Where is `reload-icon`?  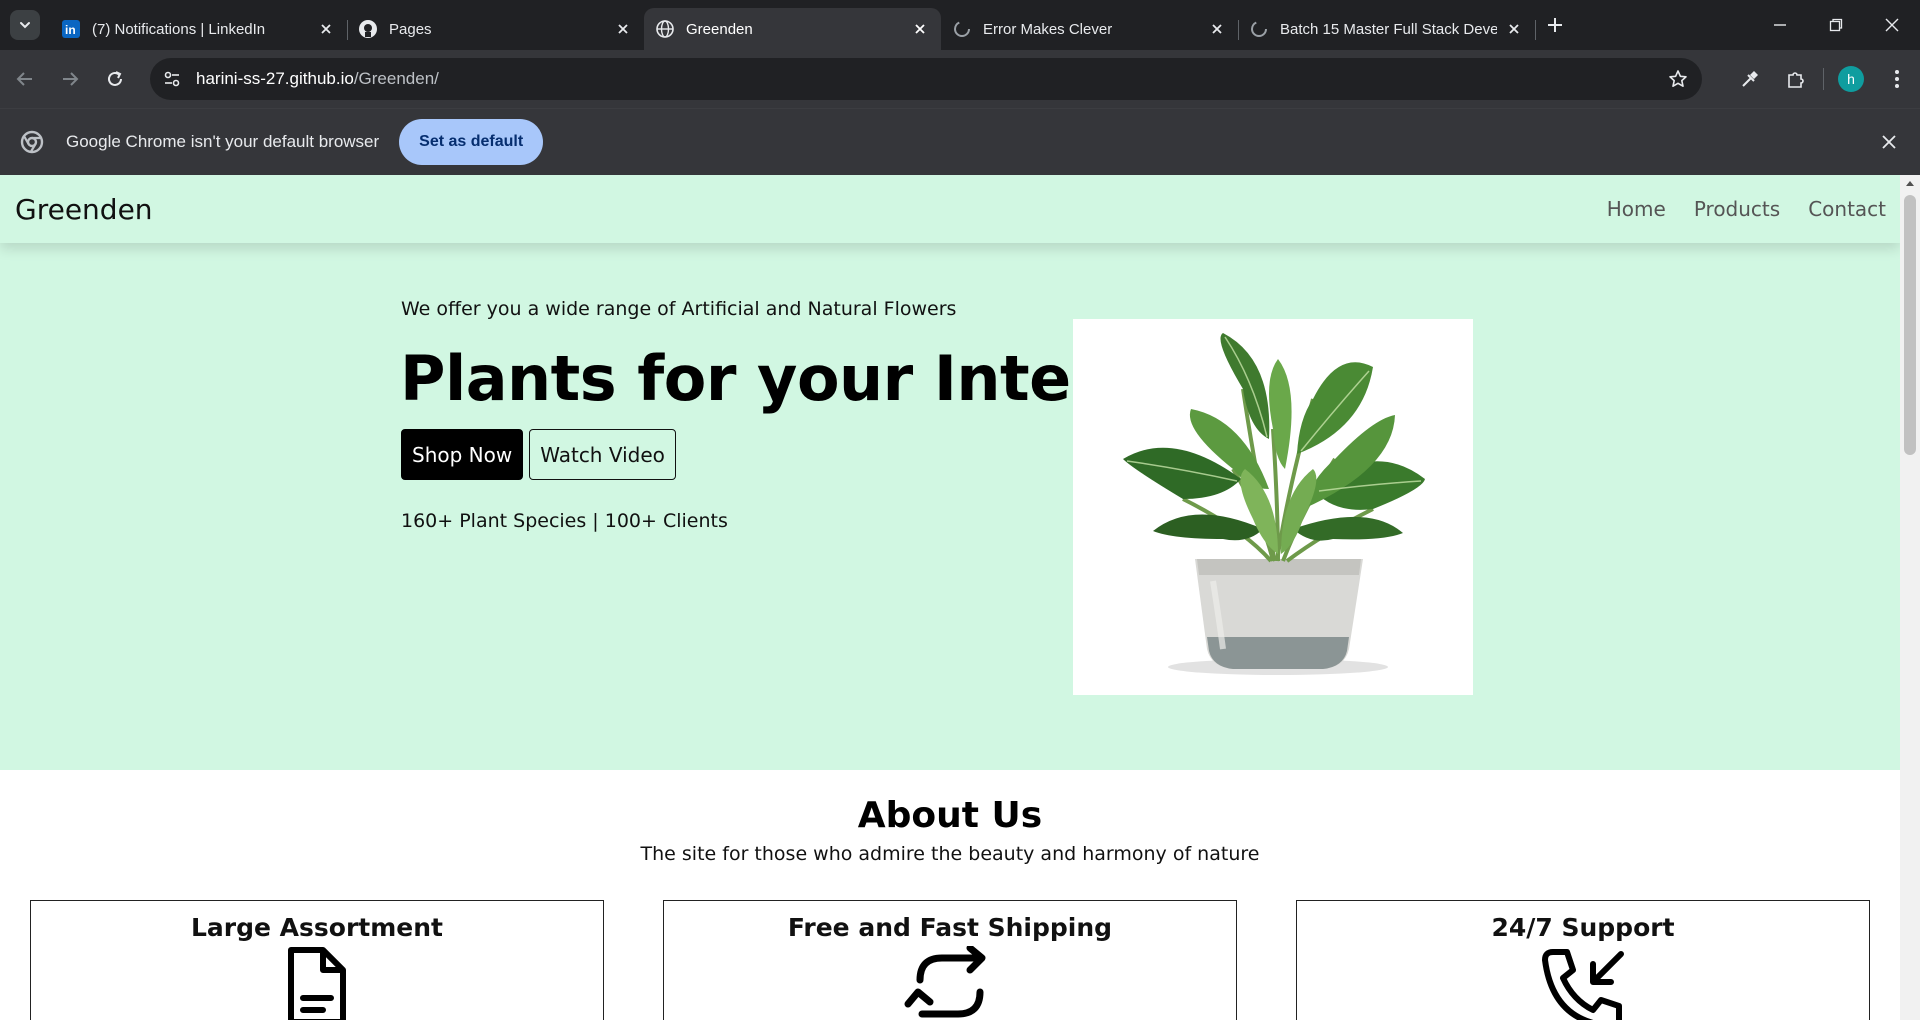
reload-icon is located at coordinates (115, 78).